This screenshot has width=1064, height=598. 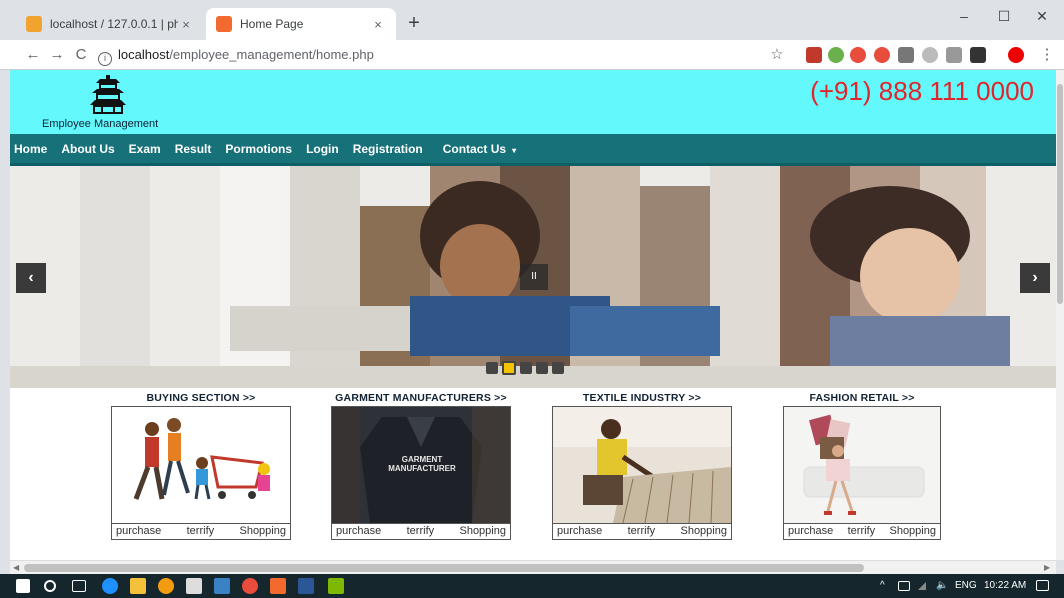 I want to click on search-icon, so click(x=50, y=586).